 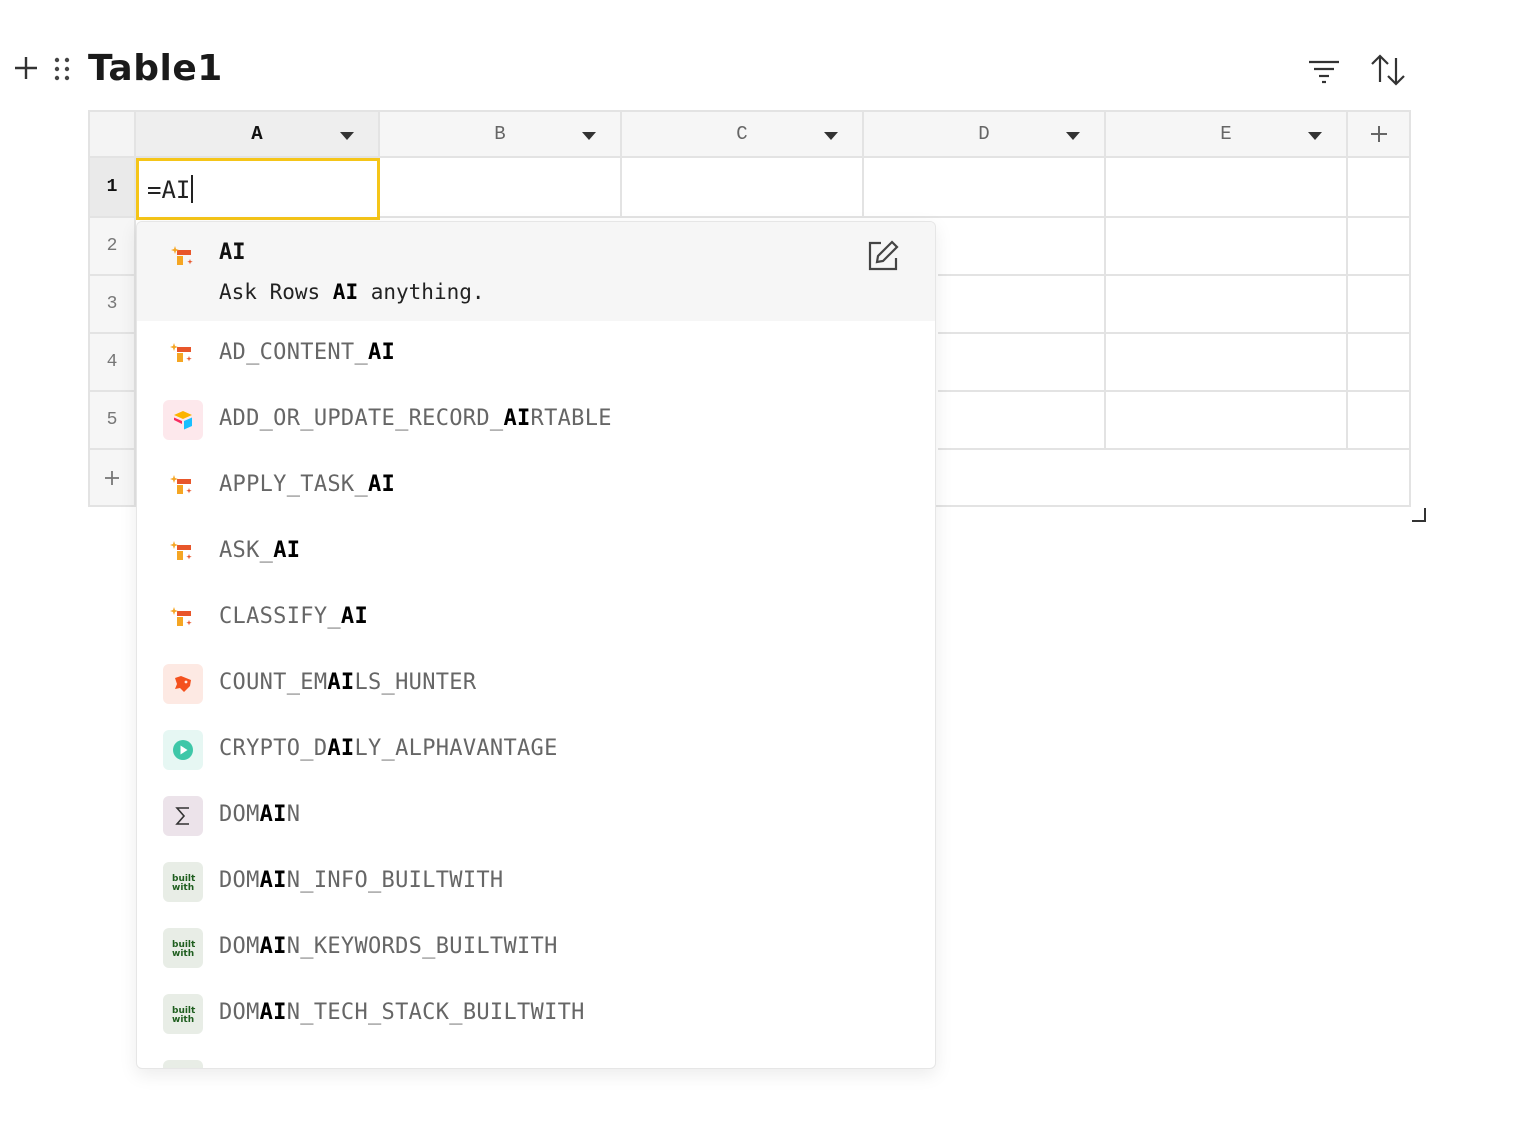 I want to click on column-header-a: A, so click(x=258, y=135).